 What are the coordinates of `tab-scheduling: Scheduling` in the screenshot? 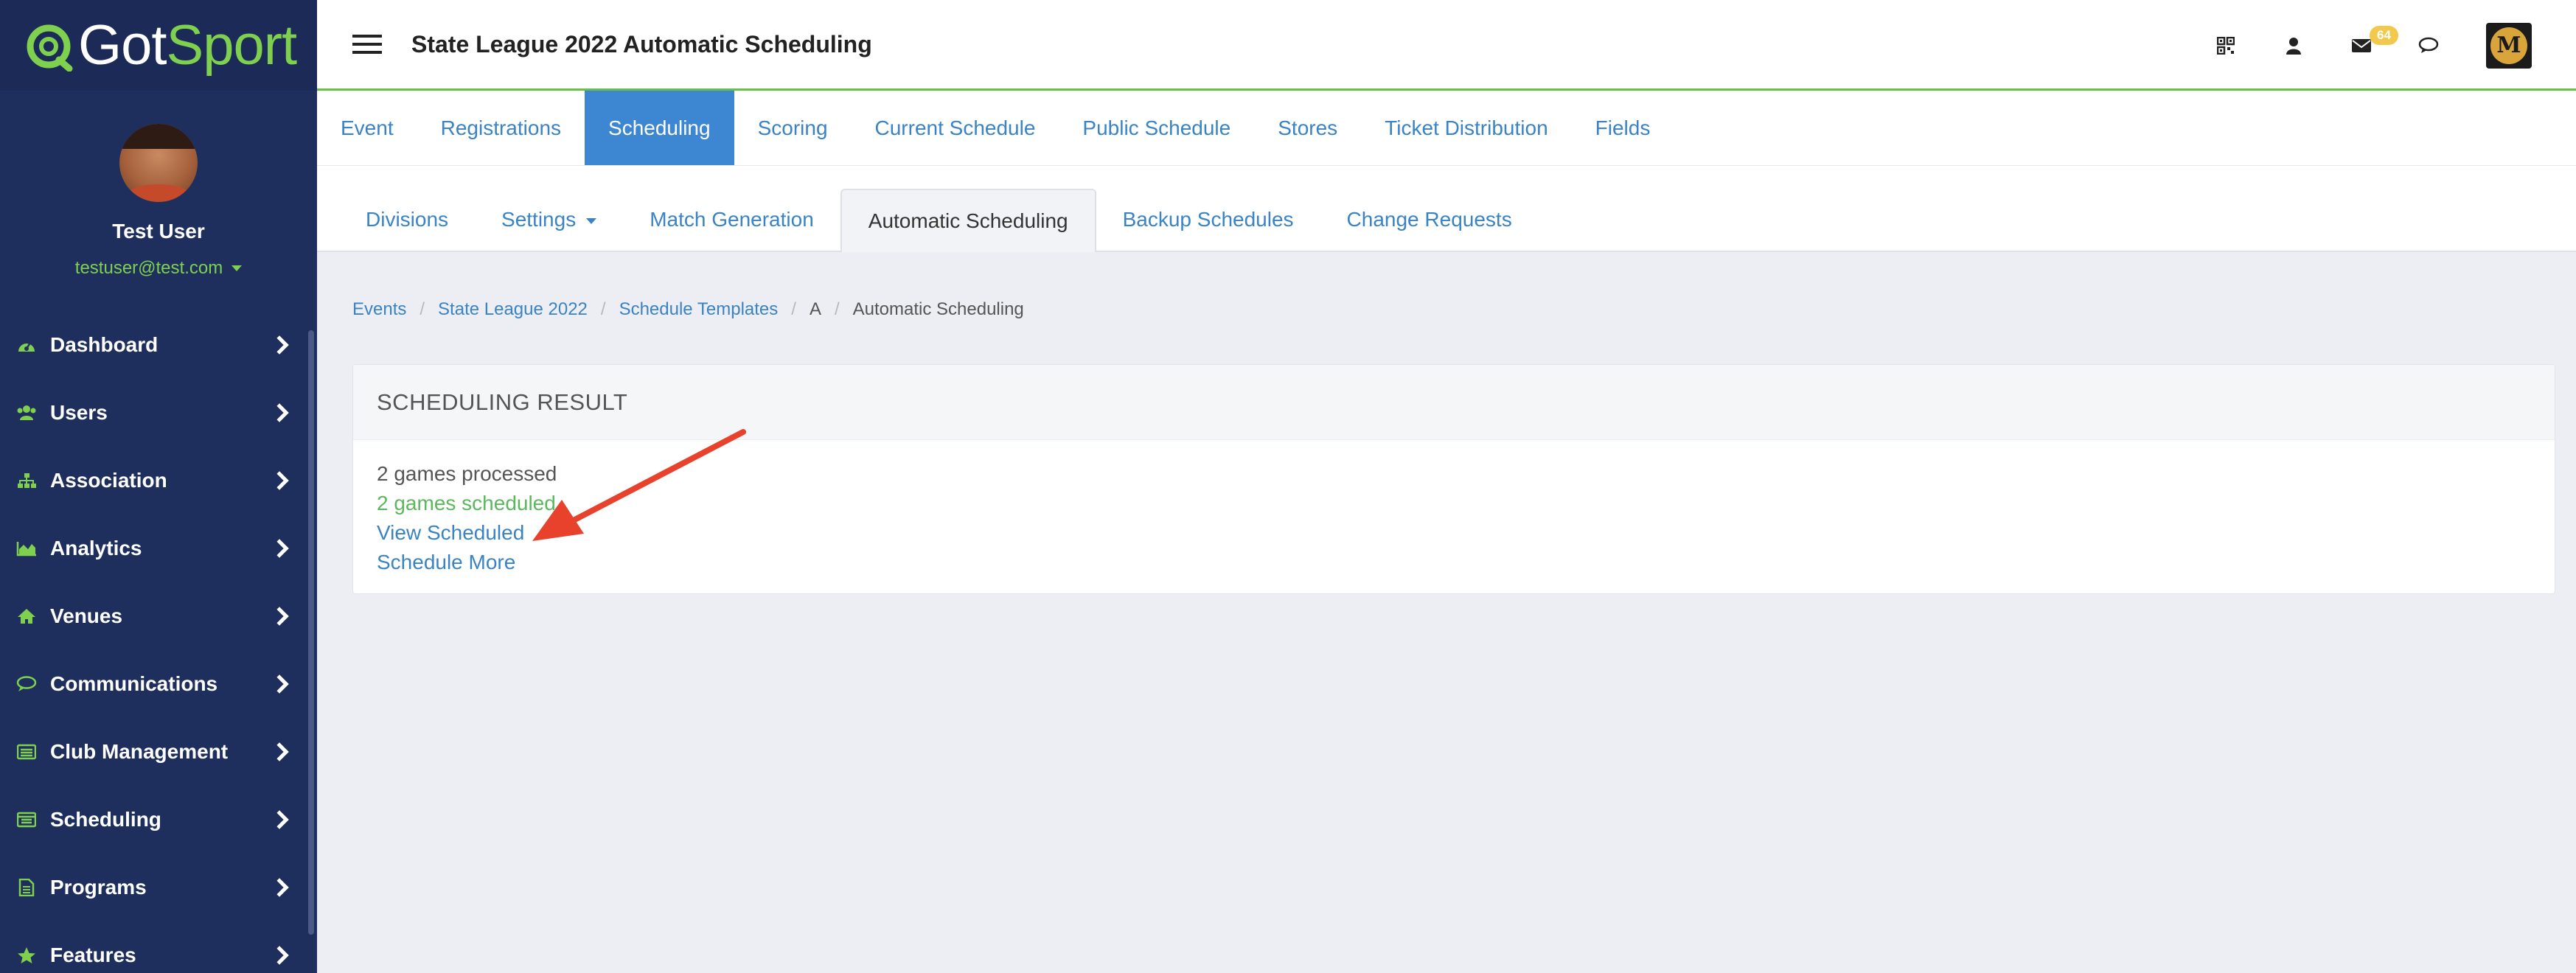 It's located at (660, 128).